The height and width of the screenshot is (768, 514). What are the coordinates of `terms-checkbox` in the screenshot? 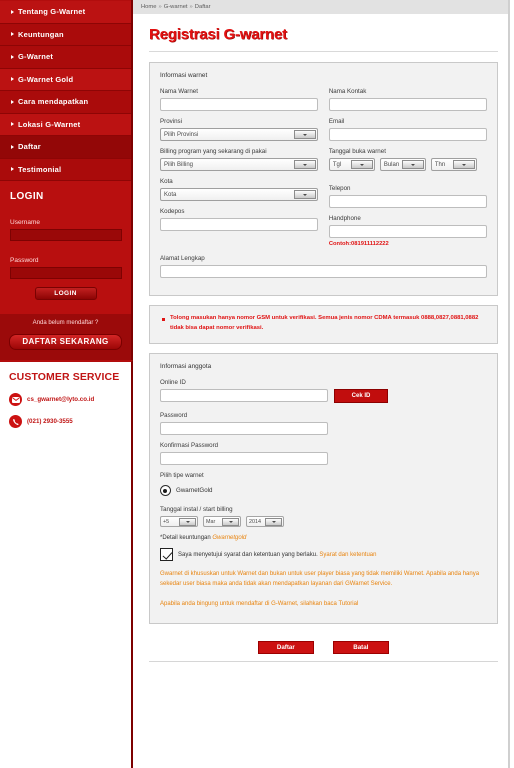 It's located at (166, 555).